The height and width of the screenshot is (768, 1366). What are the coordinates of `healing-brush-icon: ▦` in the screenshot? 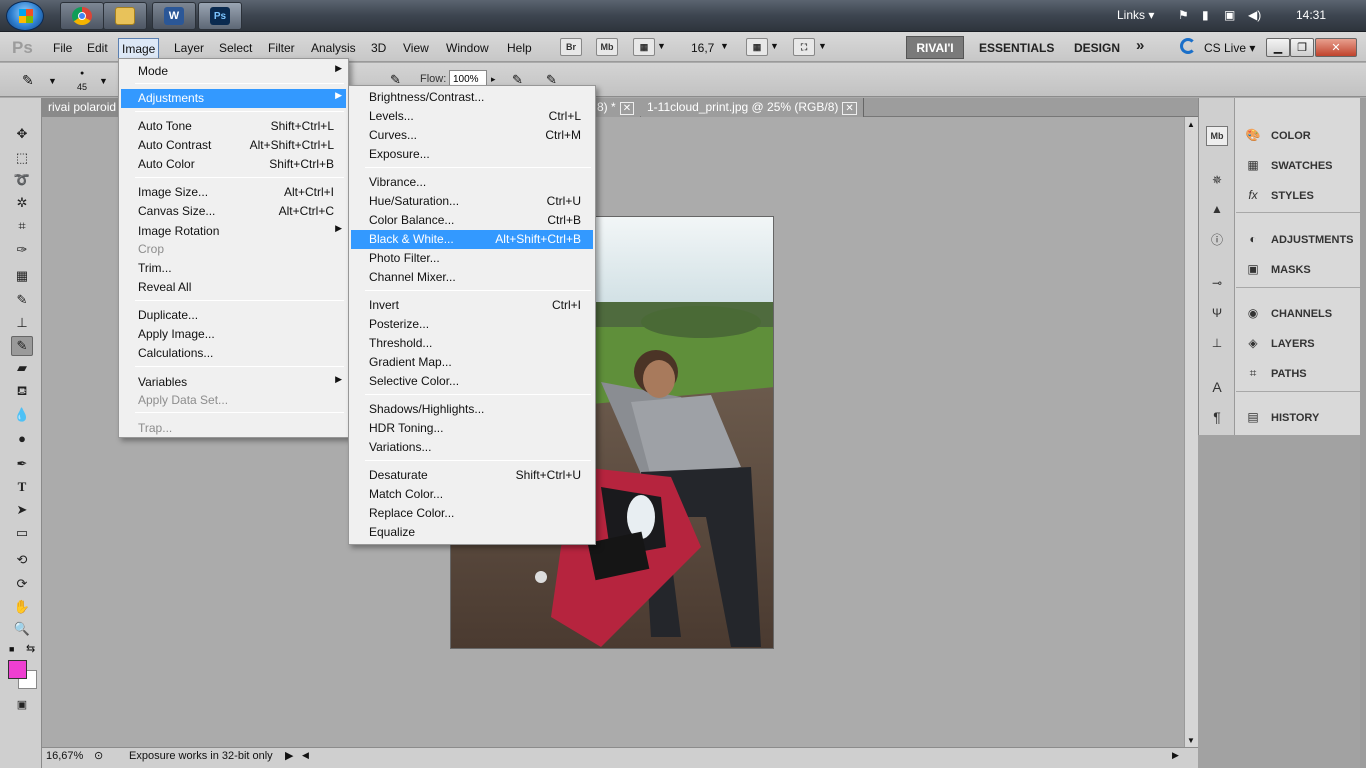 It's located at (22, 276).